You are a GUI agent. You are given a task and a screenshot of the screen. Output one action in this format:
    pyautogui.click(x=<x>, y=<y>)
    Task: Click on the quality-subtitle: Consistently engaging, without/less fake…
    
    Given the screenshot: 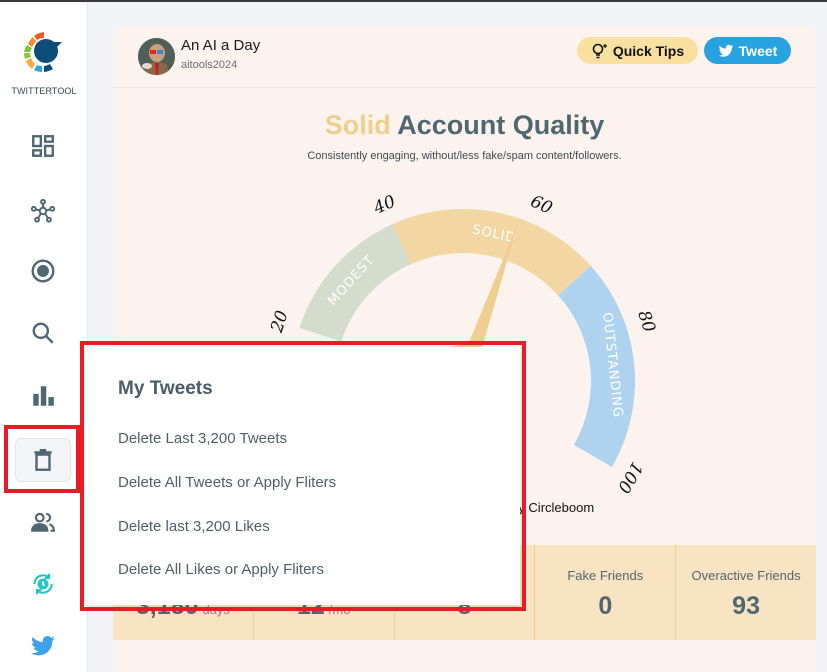 What is the action you would take?
    pyautogui.click(x=464, y=156)
    